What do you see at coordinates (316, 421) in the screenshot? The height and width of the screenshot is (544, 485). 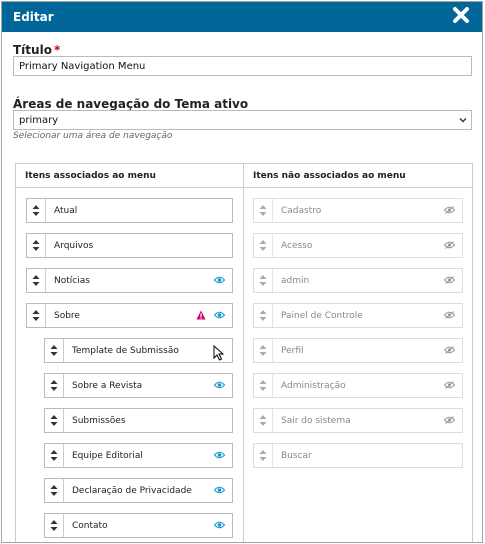 I see `menu-item-label: Sair do sistema` at bounding box center [316, 421].